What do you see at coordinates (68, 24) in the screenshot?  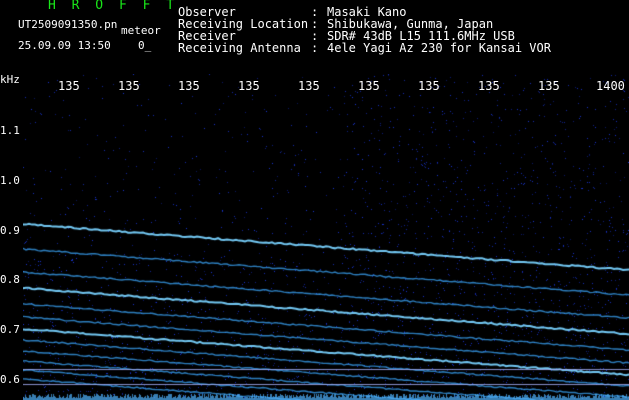 I see `image-filename: UT2509091350.pn` at bounding box center [68, 24].